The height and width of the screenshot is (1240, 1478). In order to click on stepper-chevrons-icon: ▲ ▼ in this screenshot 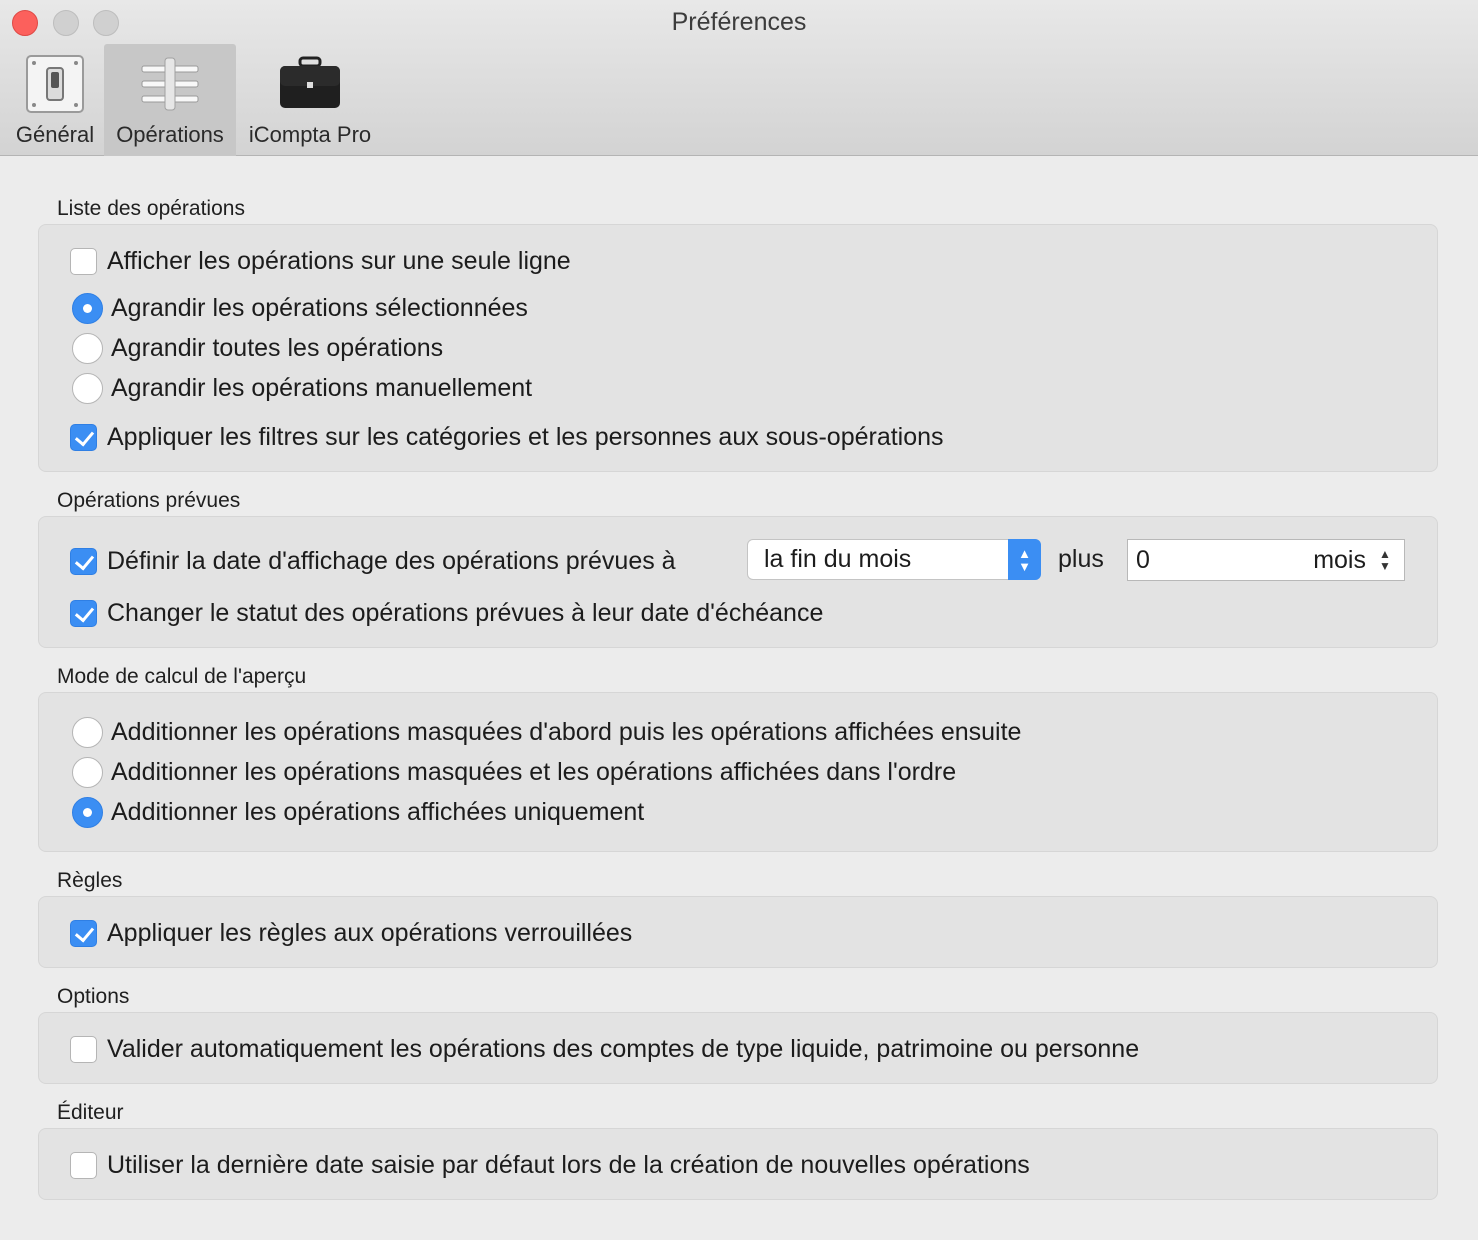, I will do `click(1385, 560)`.